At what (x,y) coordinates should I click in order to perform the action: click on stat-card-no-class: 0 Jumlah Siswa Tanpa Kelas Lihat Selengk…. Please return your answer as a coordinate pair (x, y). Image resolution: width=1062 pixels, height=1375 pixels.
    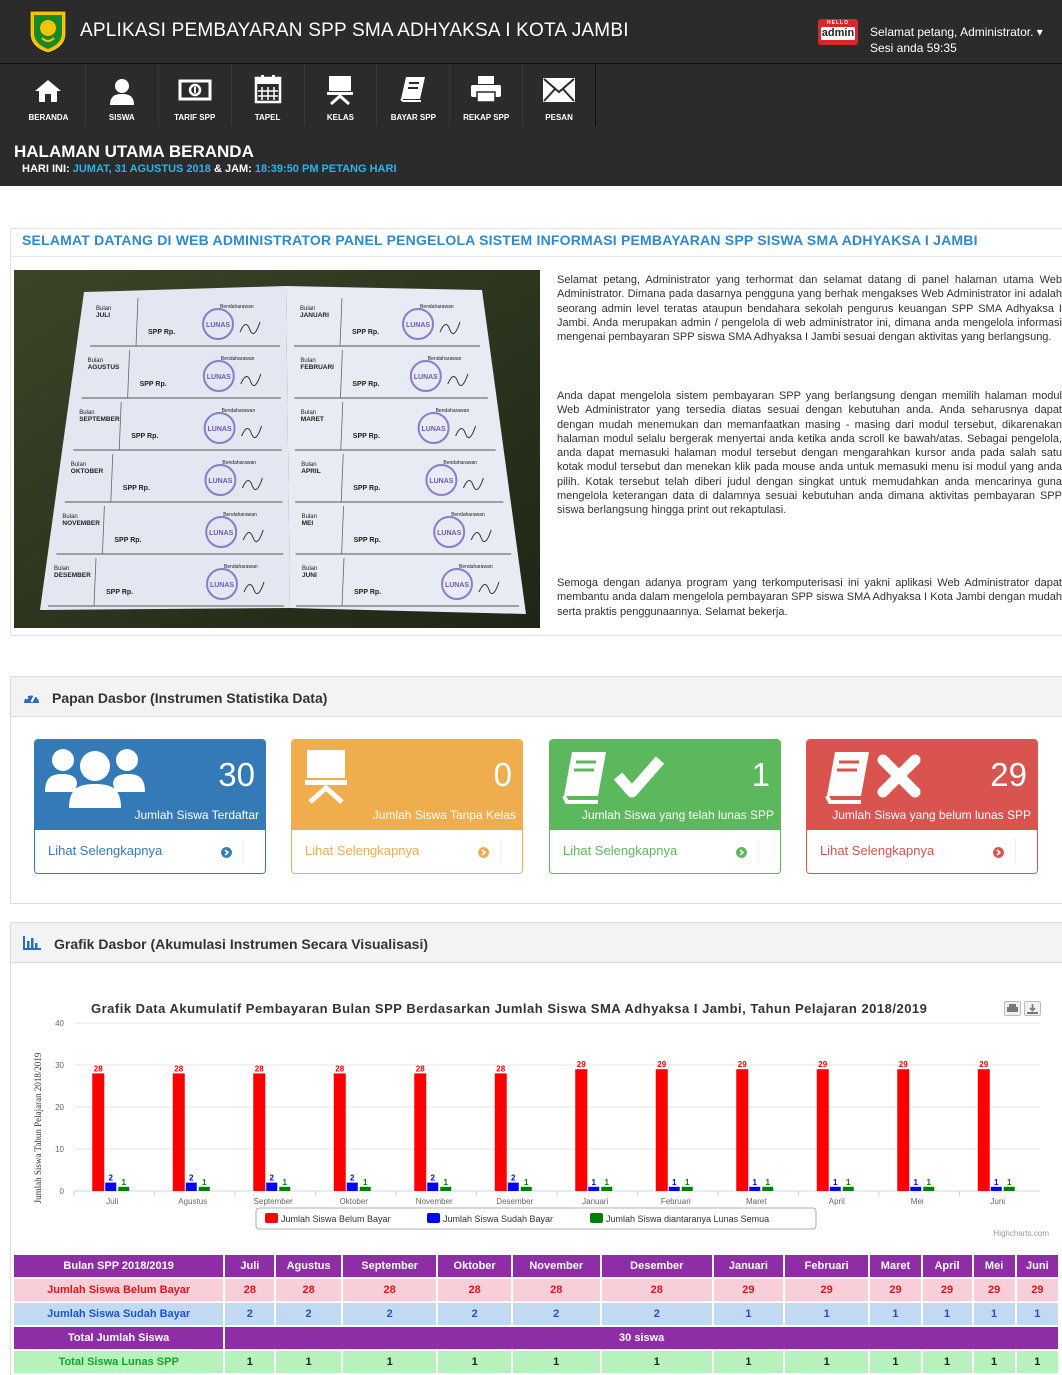
    Looking at the image, I should click on (407, 806).